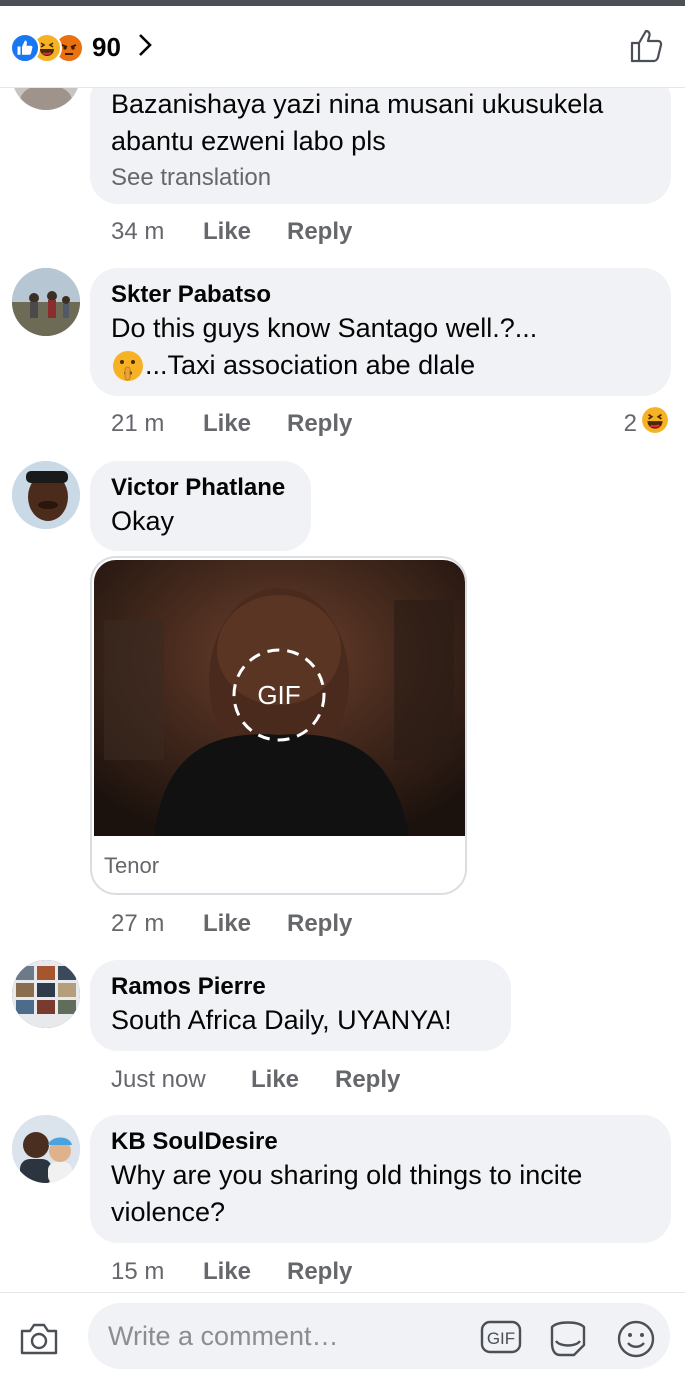 Image resolution: width=685 pixels, height=1378 pixels. What do you see at coordinates (342, 47) in the screenshot?
I see `reactions-header: 90` at bounding box center [342, 47].